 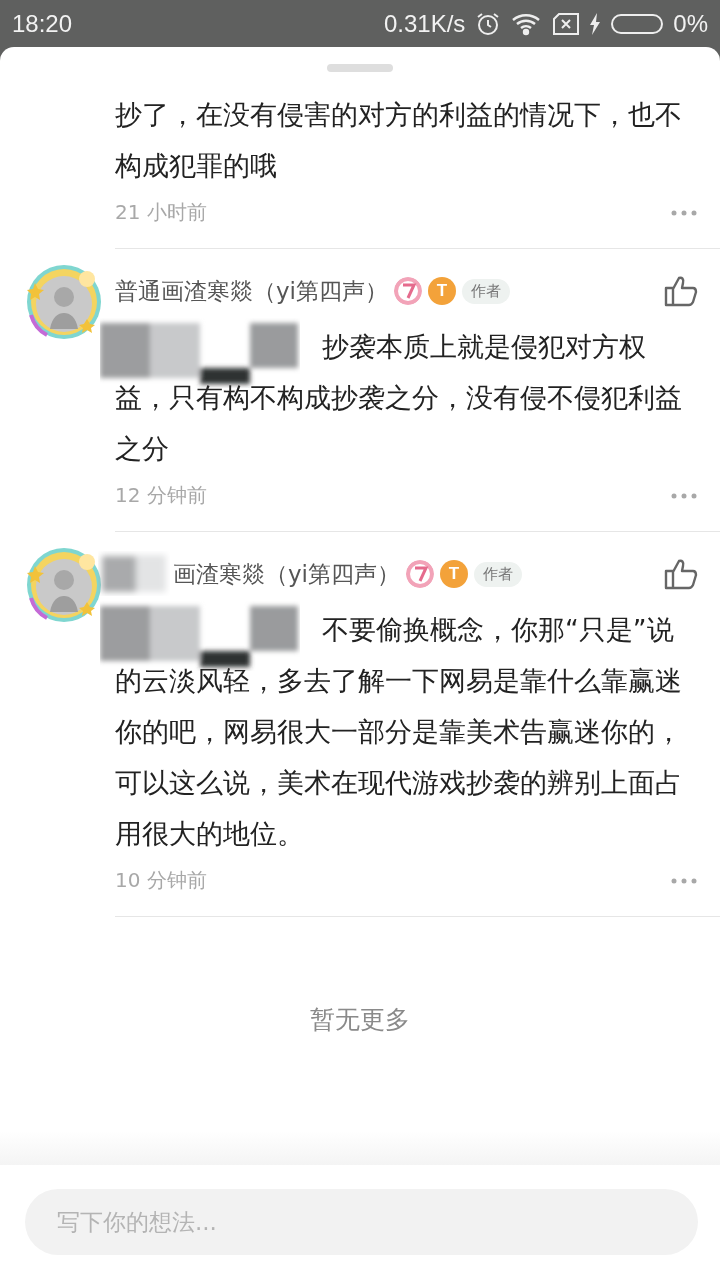 I want to click on network-speed: 0.31K/s, so click(x=424, y=23).